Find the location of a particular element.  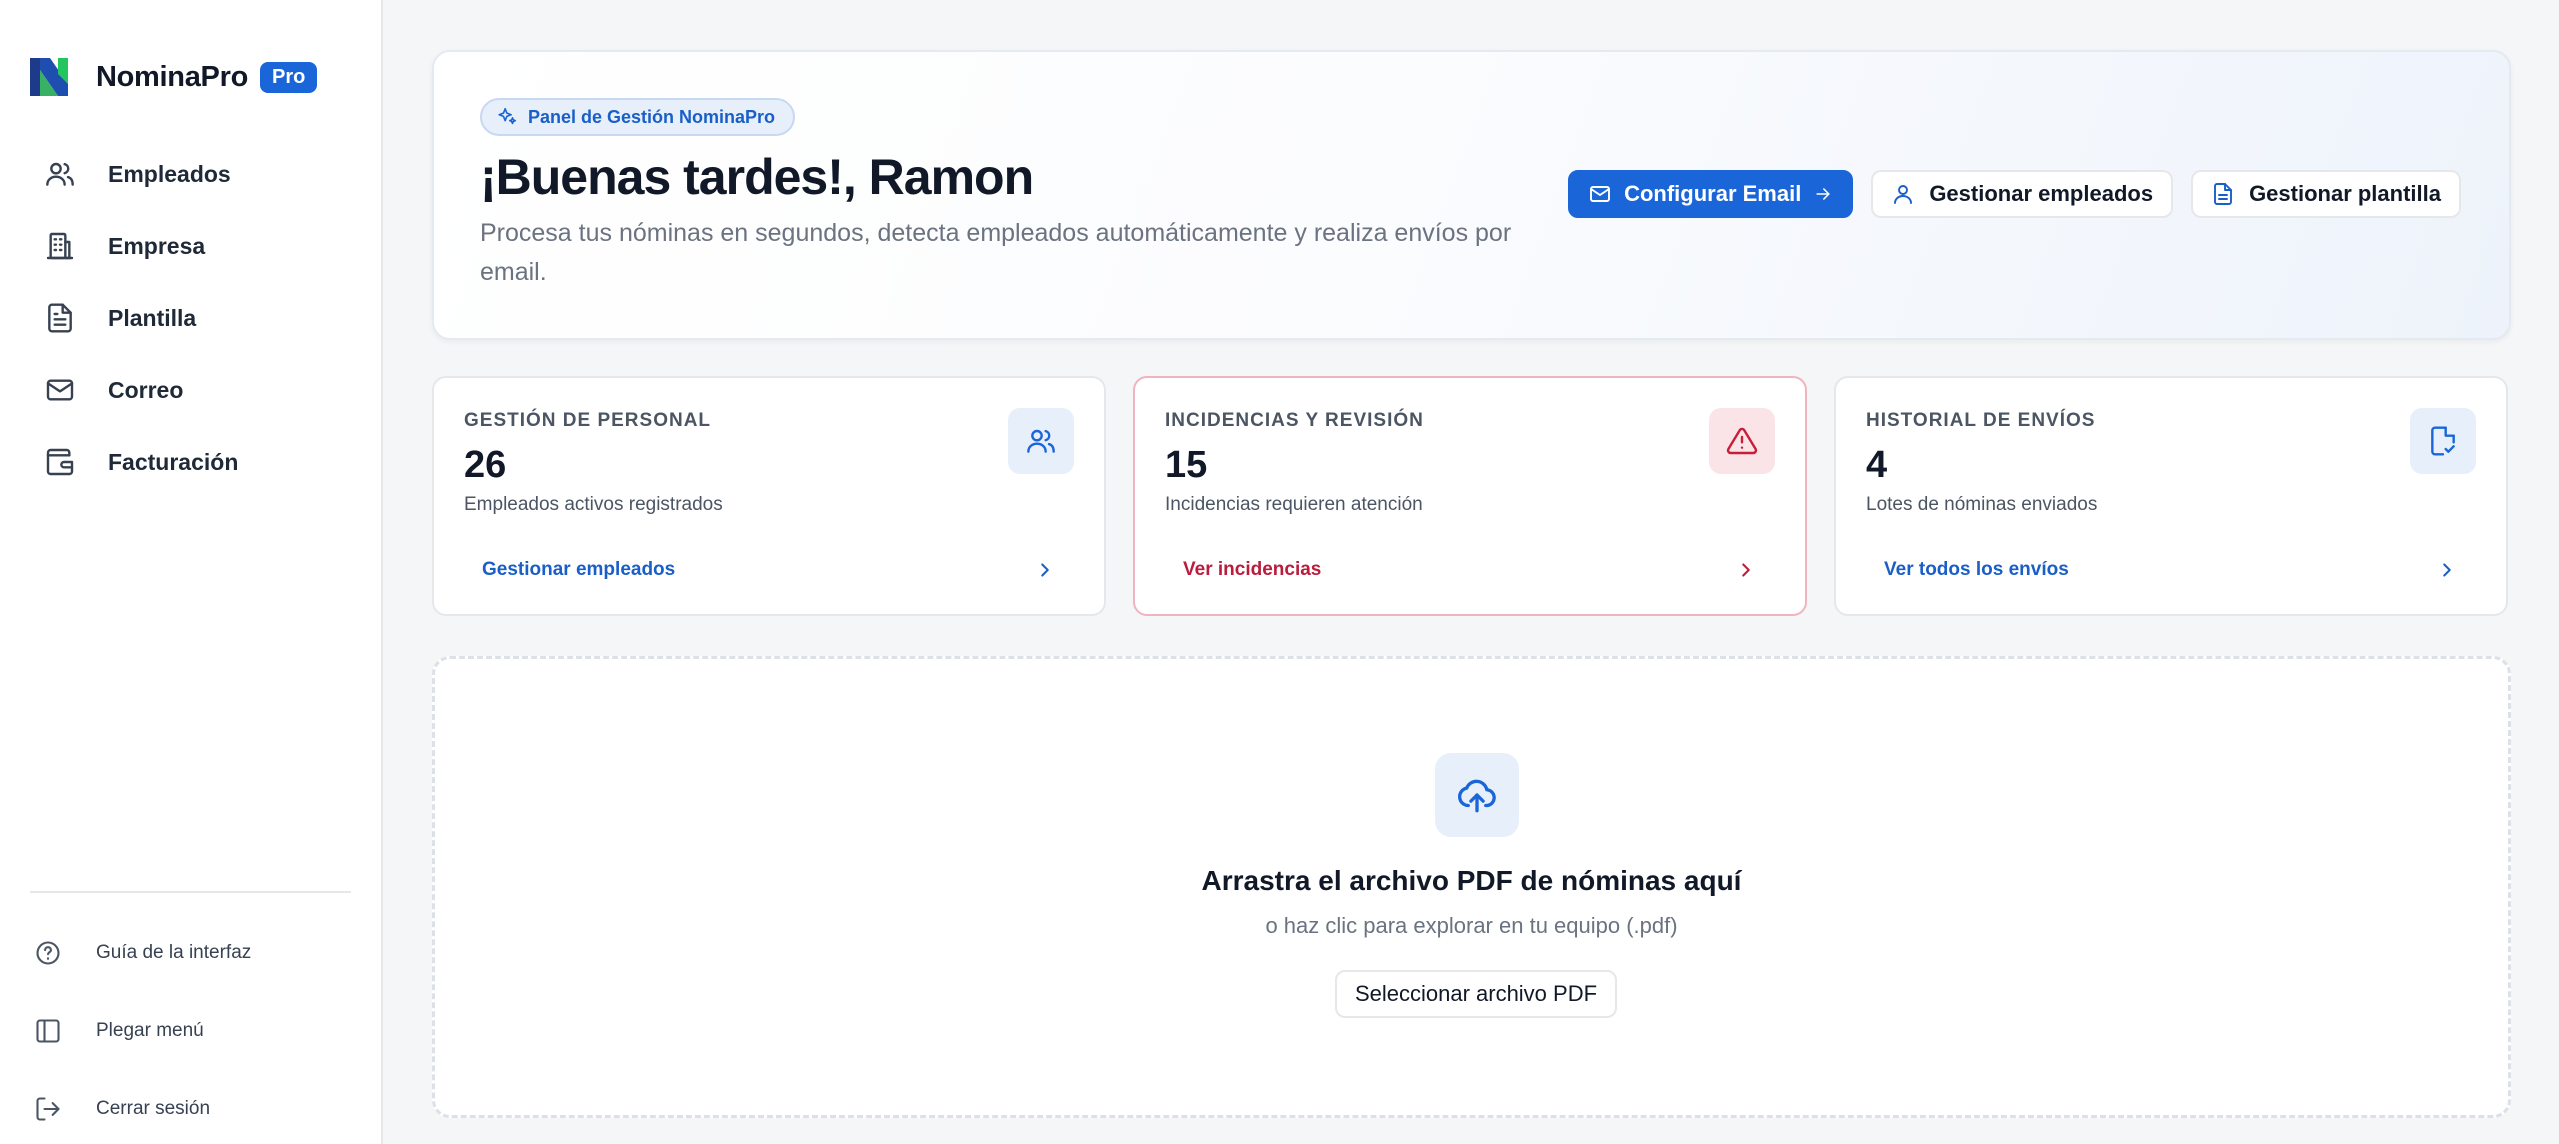

card-link-label: Ver todos los envíos is located at coordinates (1976, 569).